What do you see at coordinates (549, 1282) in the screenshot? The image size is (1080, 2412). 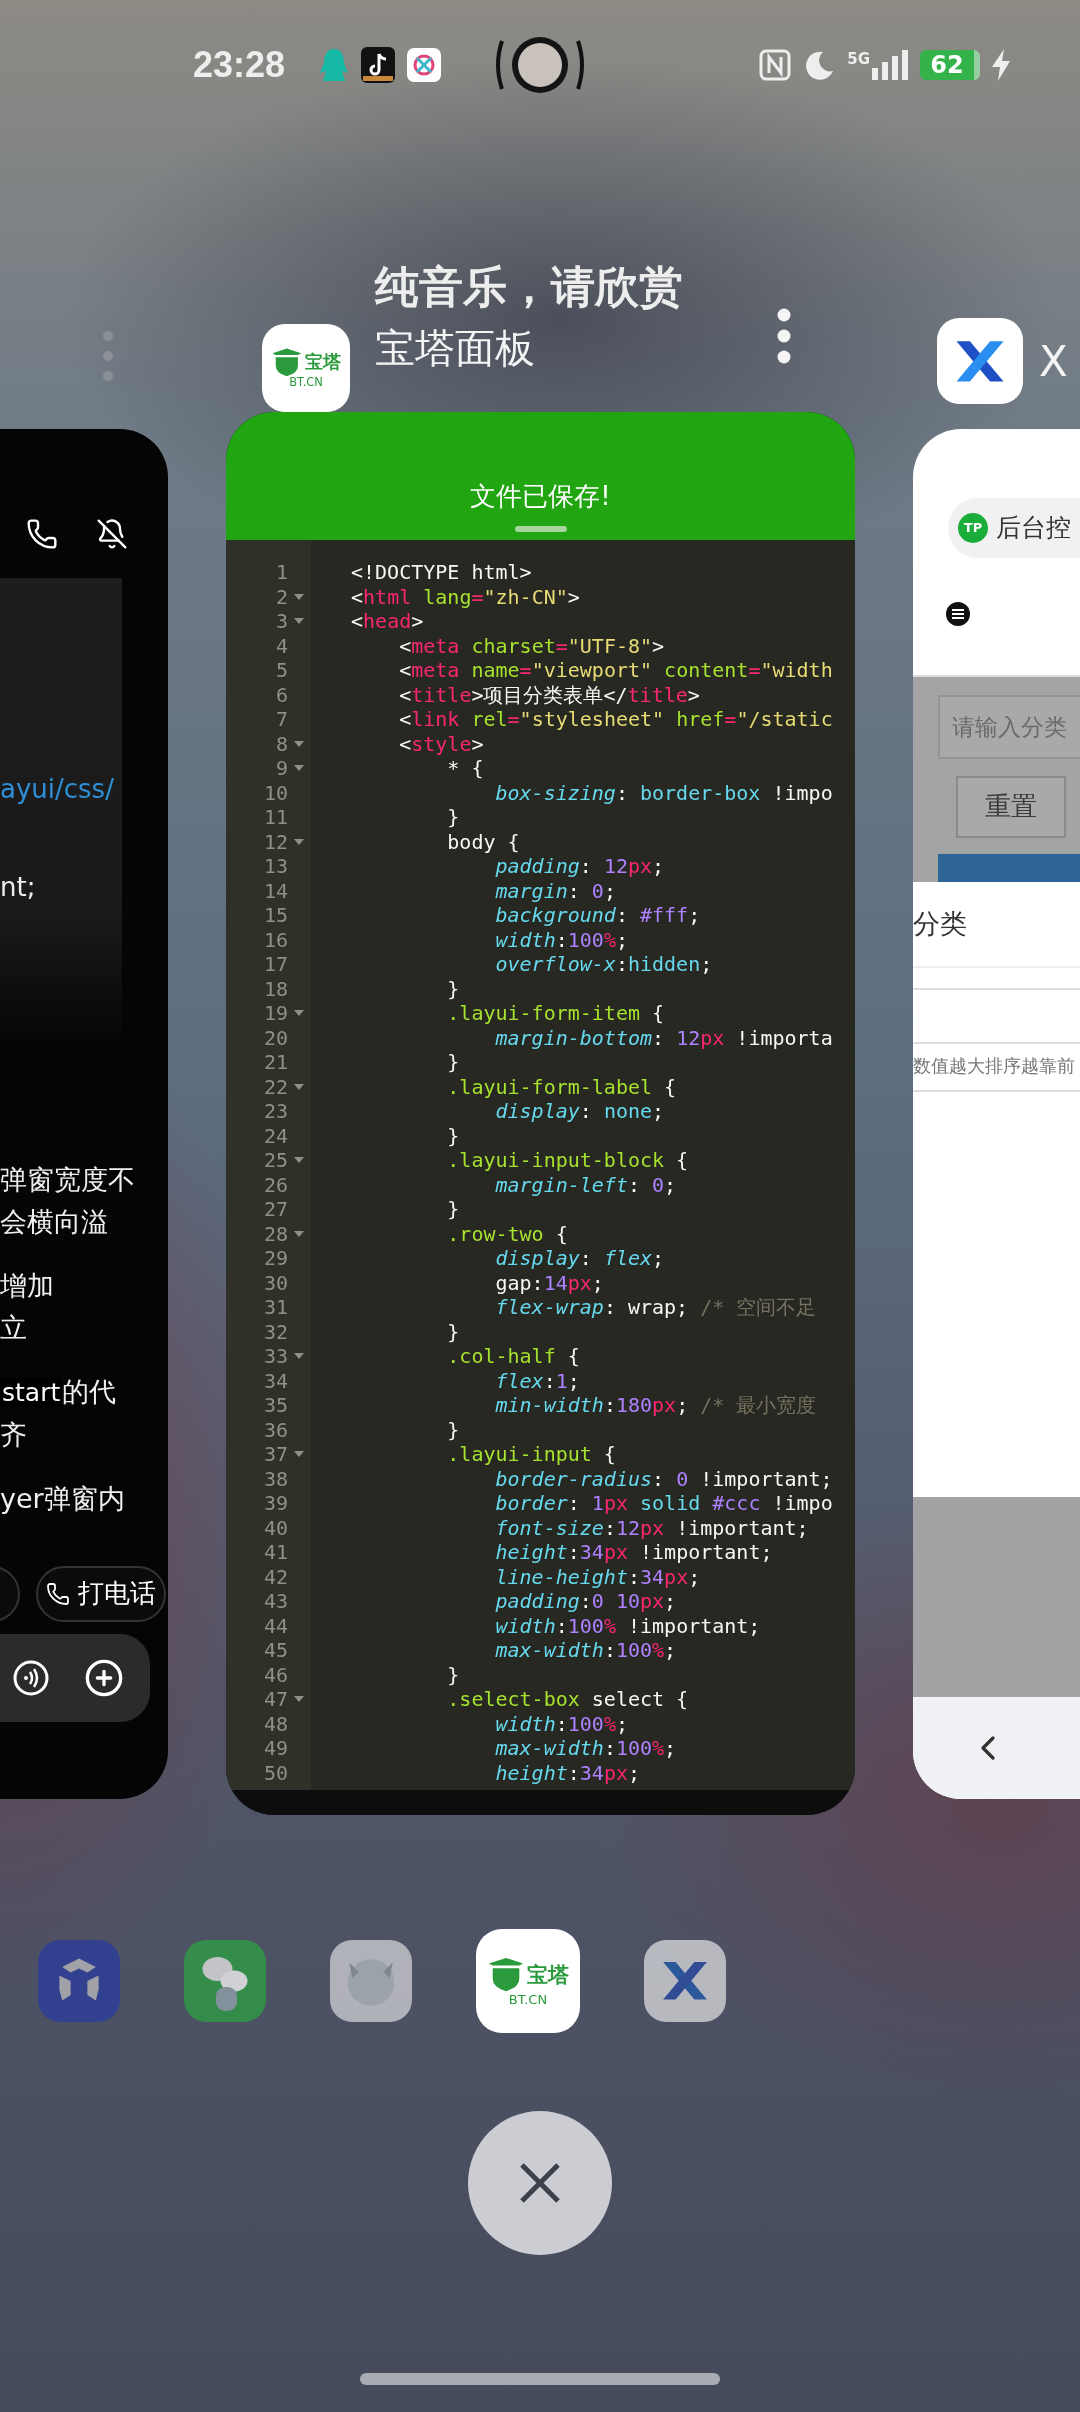 I see `code-line: gap:14px;` at bounding box center [549, 1282].